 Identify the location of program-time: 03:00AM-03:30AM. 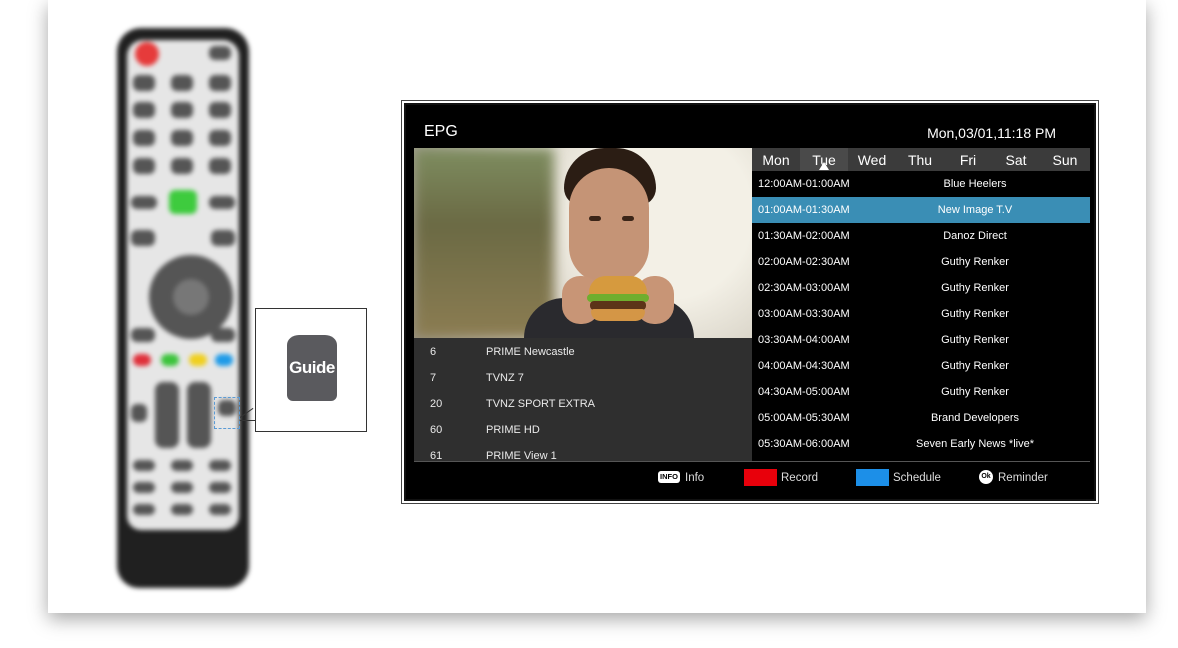
(804, 314).